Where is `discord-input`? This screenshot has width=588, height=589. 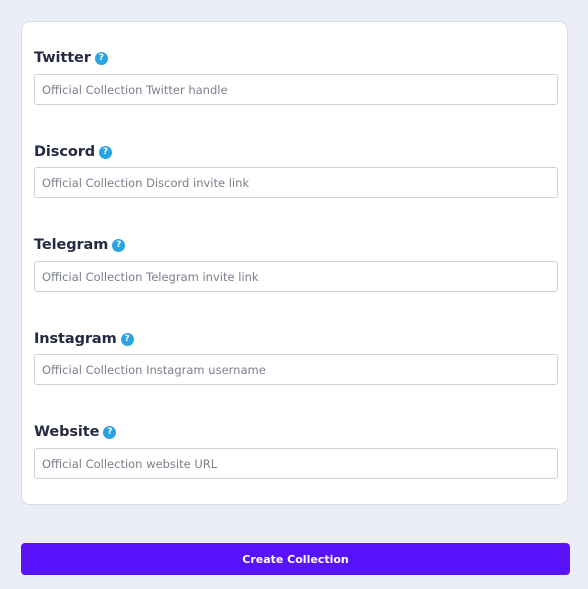
discord-input is located at coordinates (296, 182).